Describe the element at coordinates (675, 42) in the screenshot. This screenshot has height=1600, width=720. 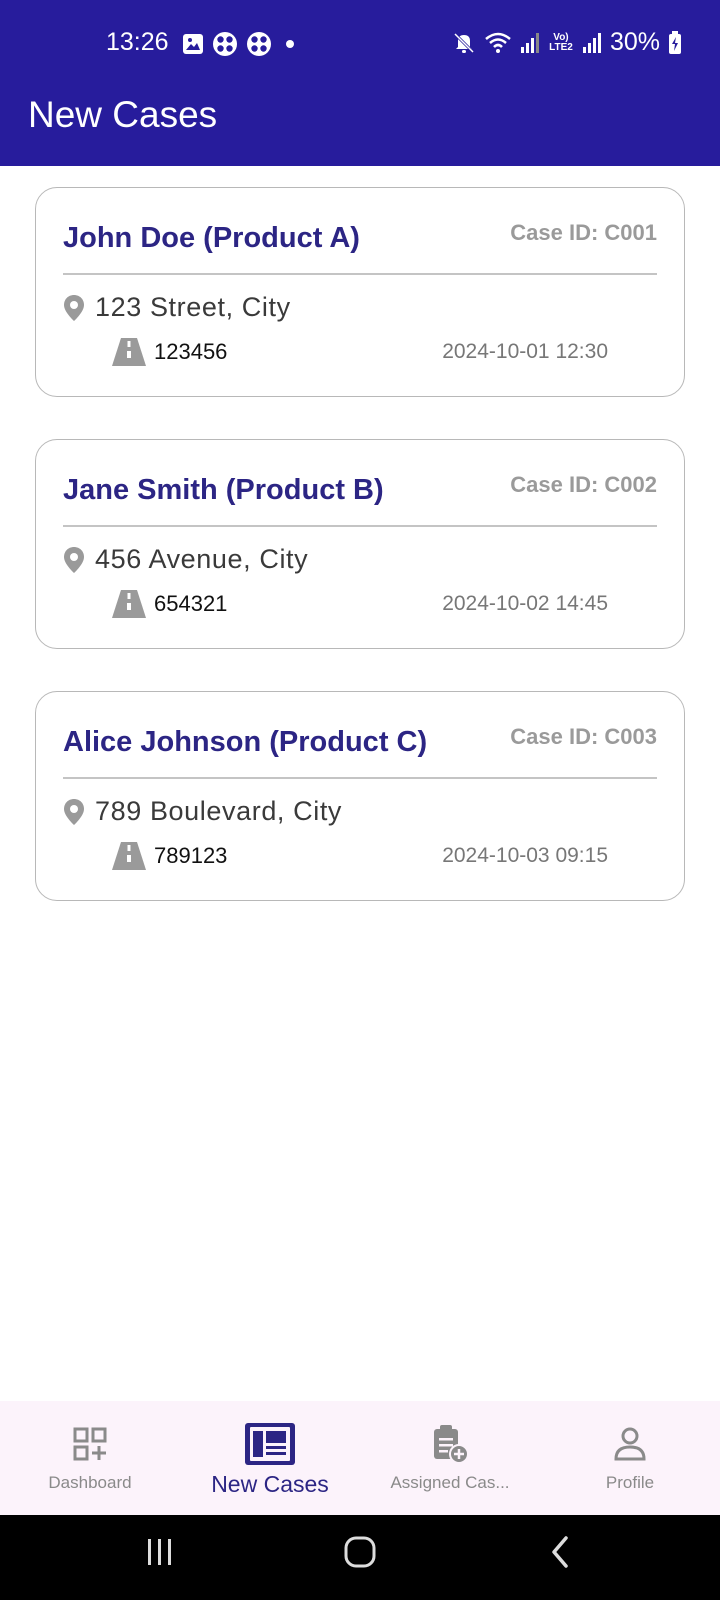
I see `battery-charging-icon` at that location.